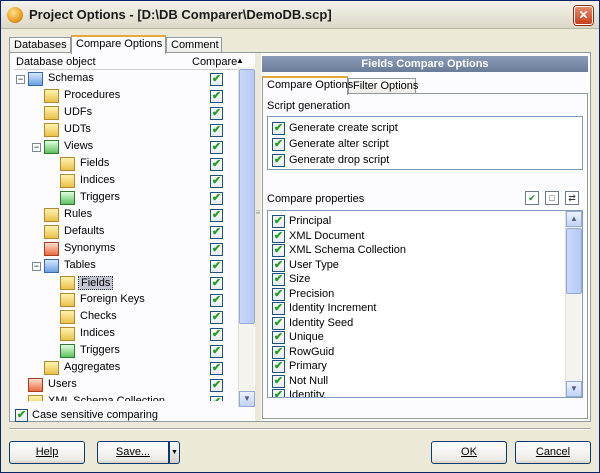  I want to click on property-label: Primary, so click(308, 366).